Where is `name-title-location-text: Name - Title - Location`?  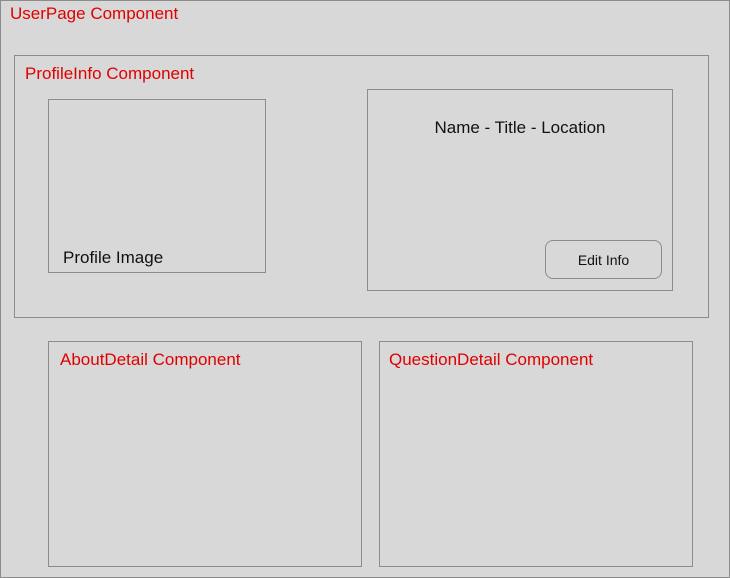 name-title-location-text: Name - Title - Location is located at coordinates (520, 127).